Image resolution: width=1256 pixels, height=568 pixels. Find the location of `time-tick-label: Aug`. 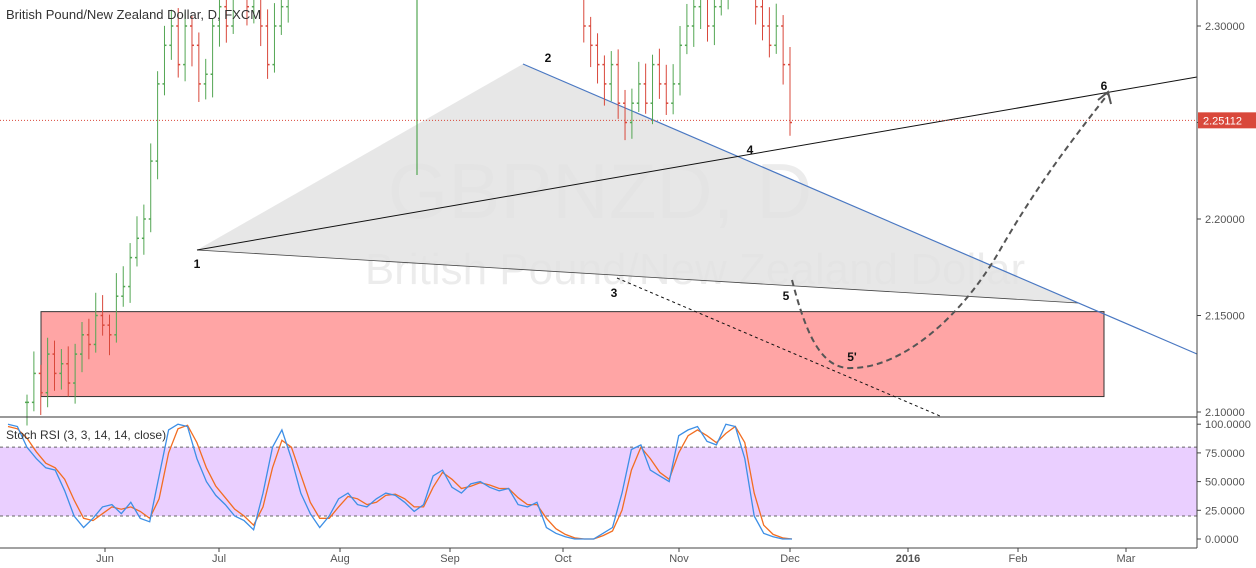

time-tick-label: Aug is located at coordinates (340, 559).